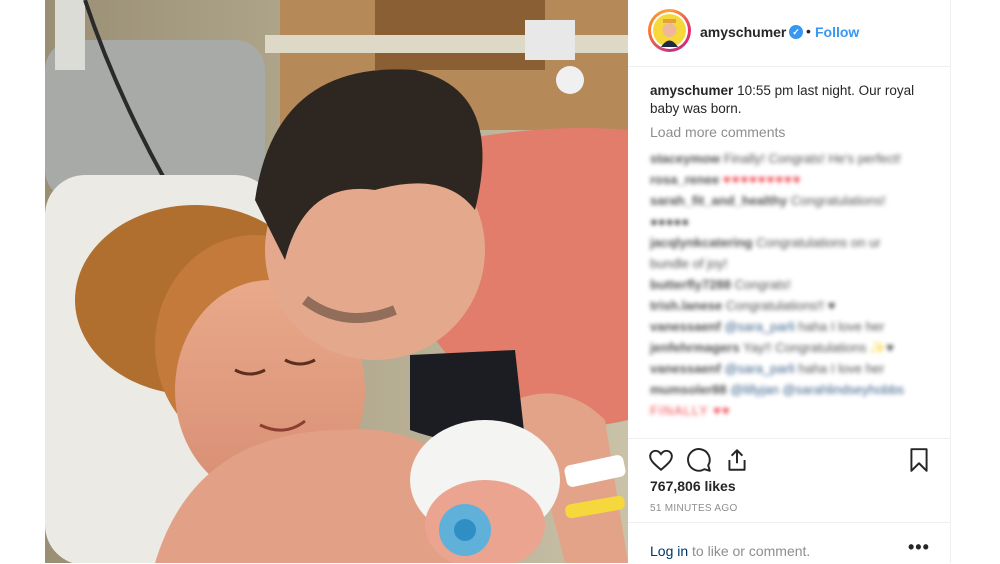  I want to click on share-icon, so click(737, 460).